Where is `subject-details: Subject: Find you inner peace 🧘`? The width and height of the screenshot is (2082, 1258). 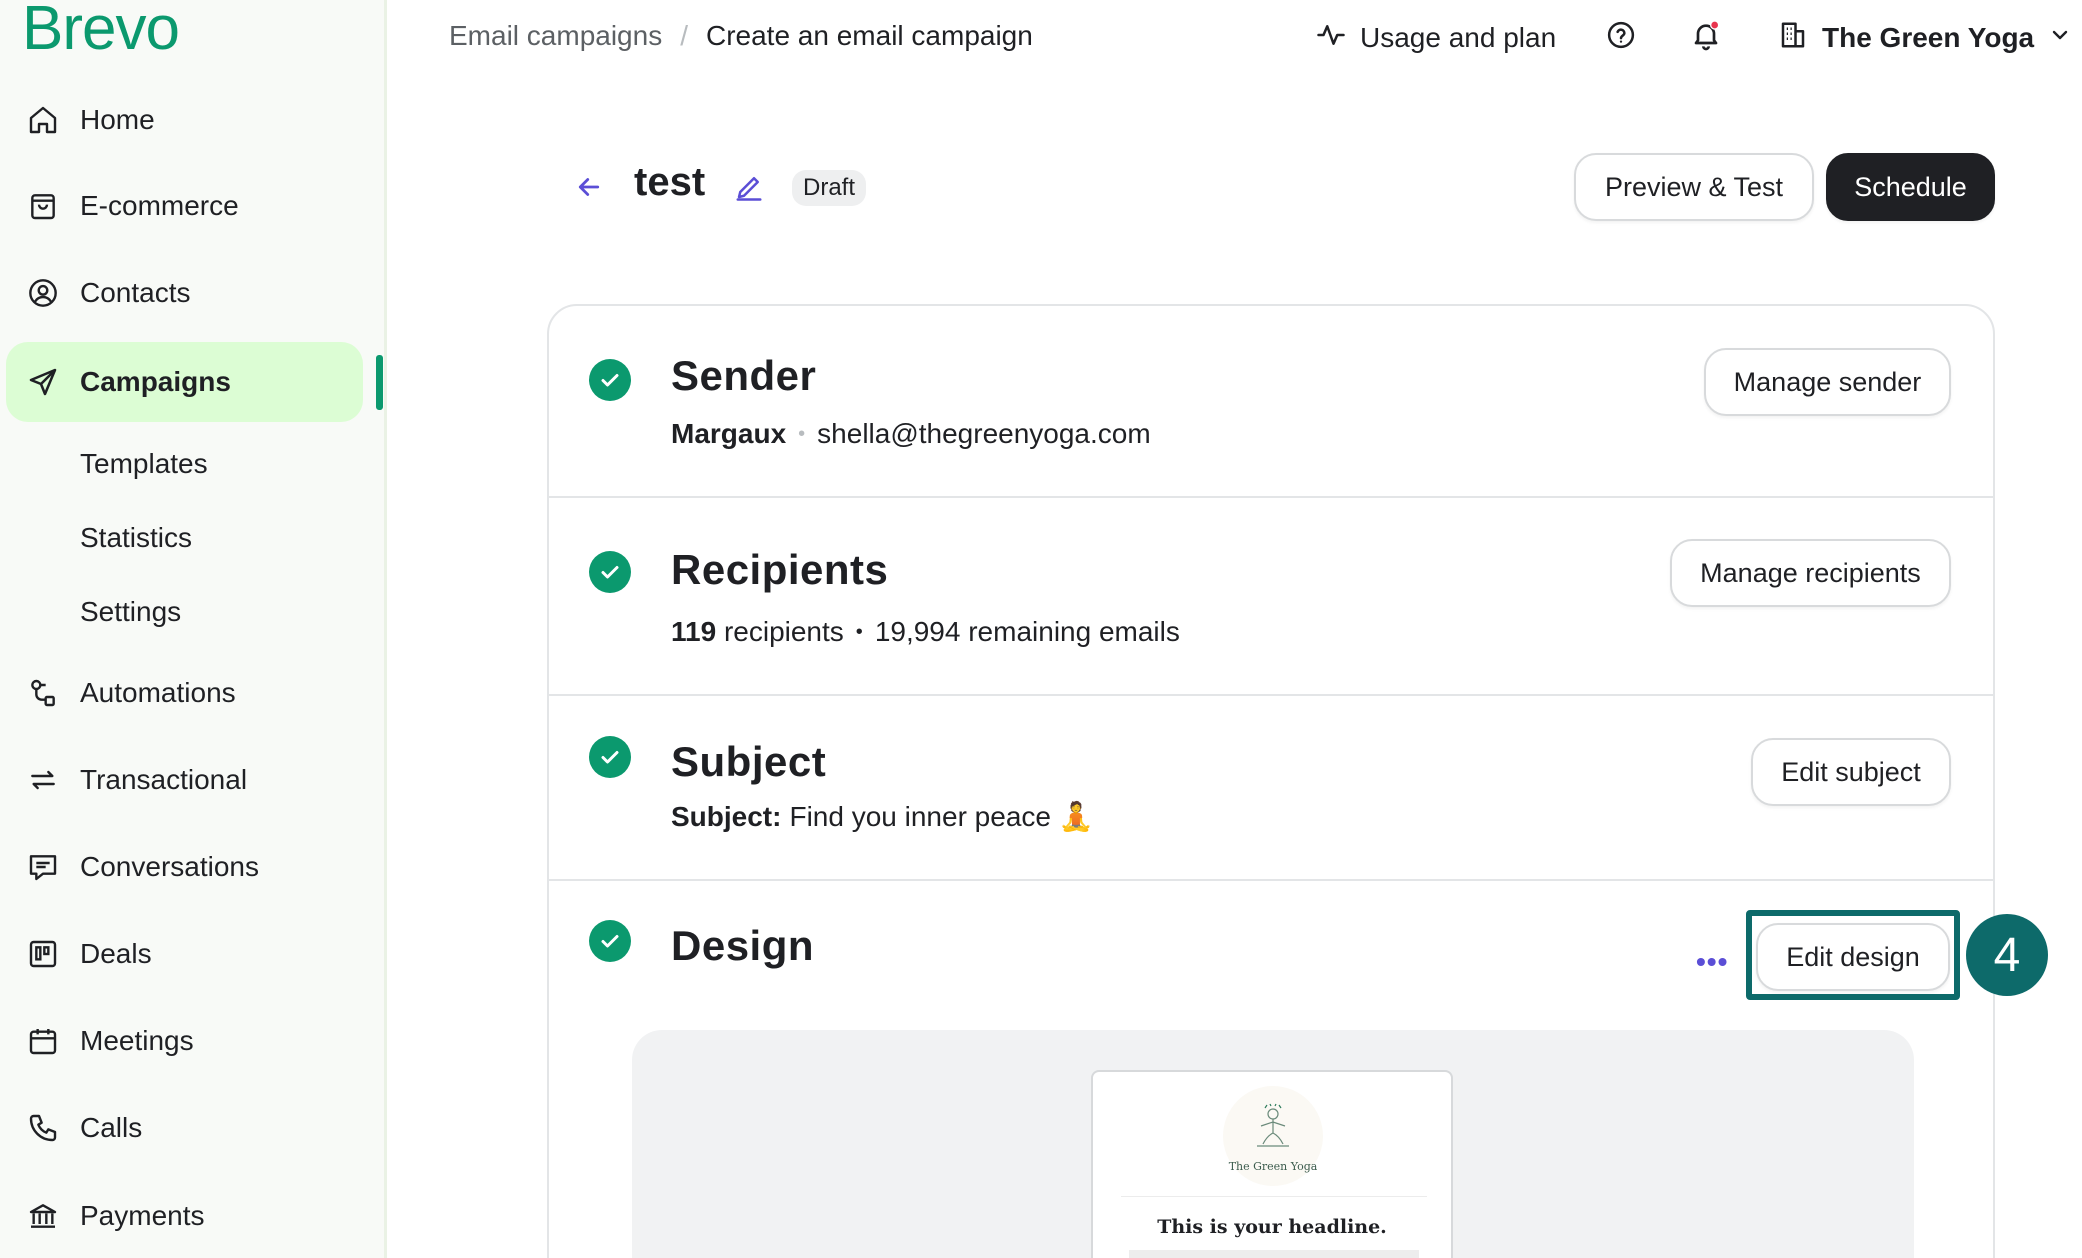
subject-details: Subject: Find you inner peace 🧘 is located at coordinates (882, 816).